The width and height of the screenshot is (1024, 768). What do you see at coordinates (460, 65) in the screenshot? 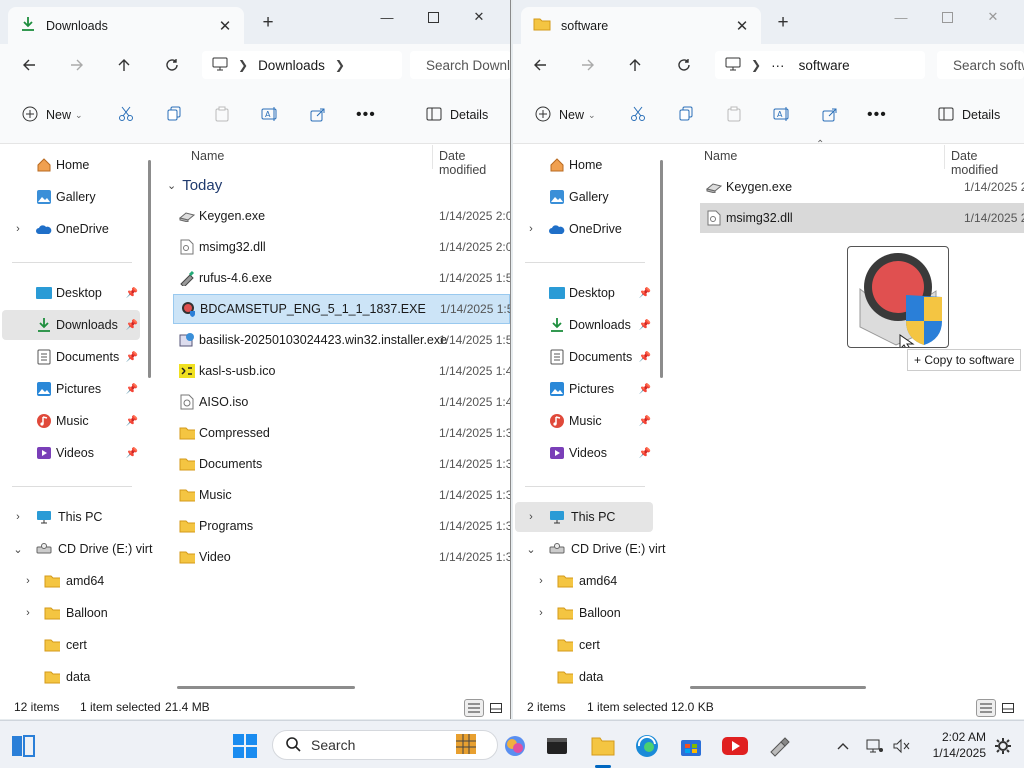
I see `search-input: Search Downl` at bounding box center [460, 65].